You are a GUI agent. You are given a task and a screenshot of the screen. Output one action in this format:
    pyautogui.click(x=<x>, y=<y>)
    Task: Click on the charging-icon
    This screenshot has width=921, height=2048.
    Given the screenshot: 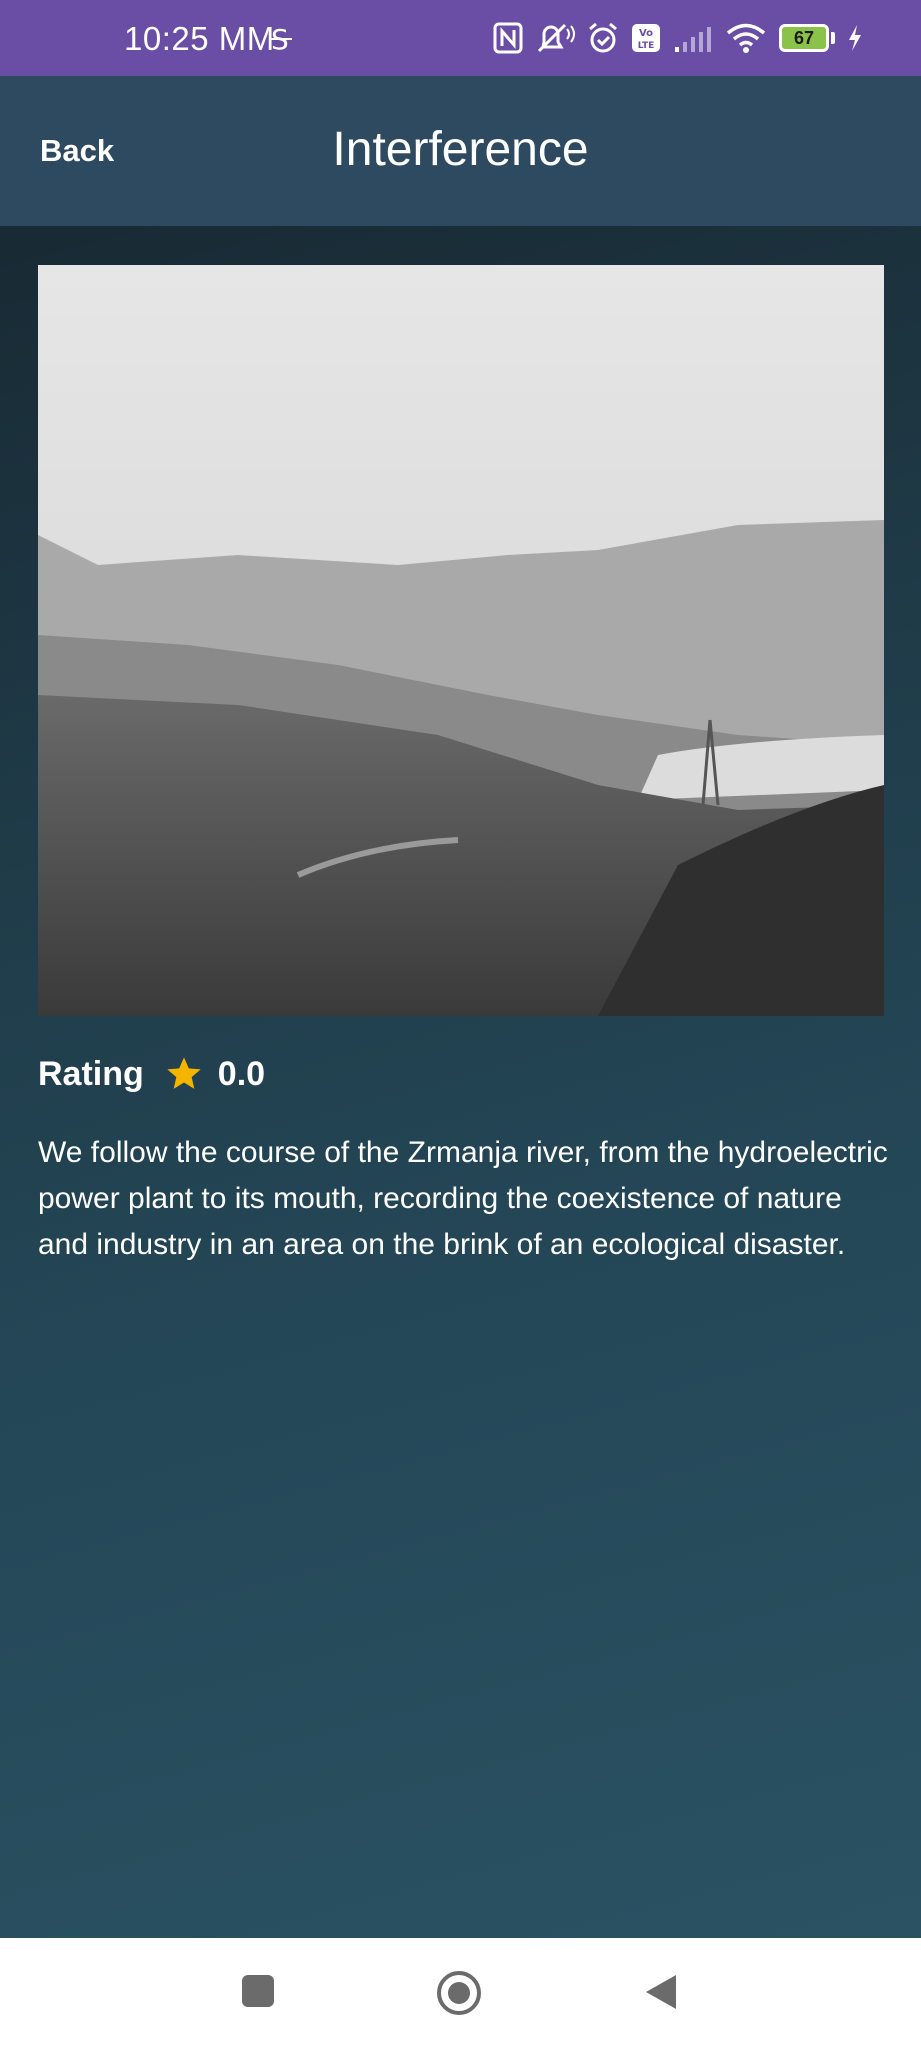 What is the action you would take?
    pyautogui.click(x=855, y=38)
    